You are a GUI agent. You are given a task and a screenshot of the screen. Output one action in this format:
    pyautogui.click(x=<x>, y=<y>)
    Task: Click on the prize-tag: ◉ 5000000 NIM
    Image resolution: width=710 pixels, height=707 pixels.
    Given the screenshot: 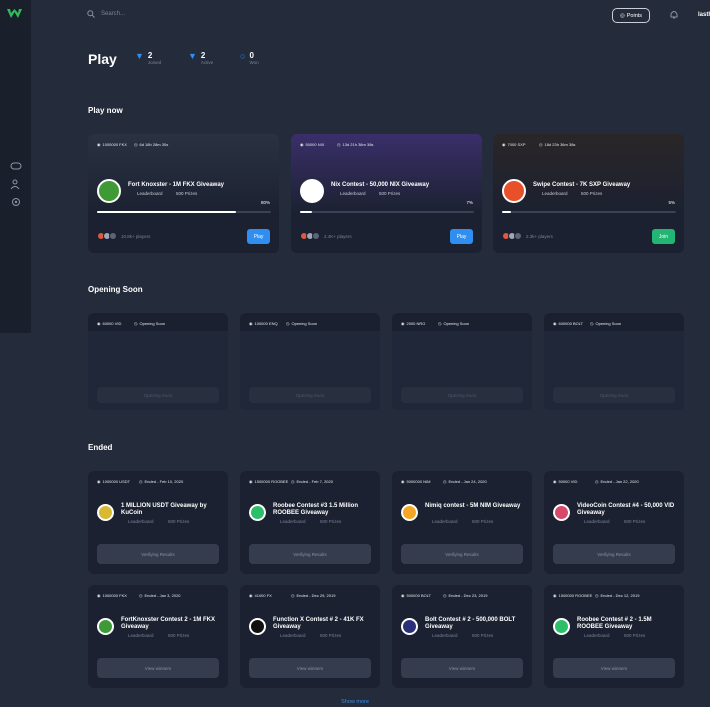 What is the action you would take?
    pyautogui.click(x=416, y=481)
    